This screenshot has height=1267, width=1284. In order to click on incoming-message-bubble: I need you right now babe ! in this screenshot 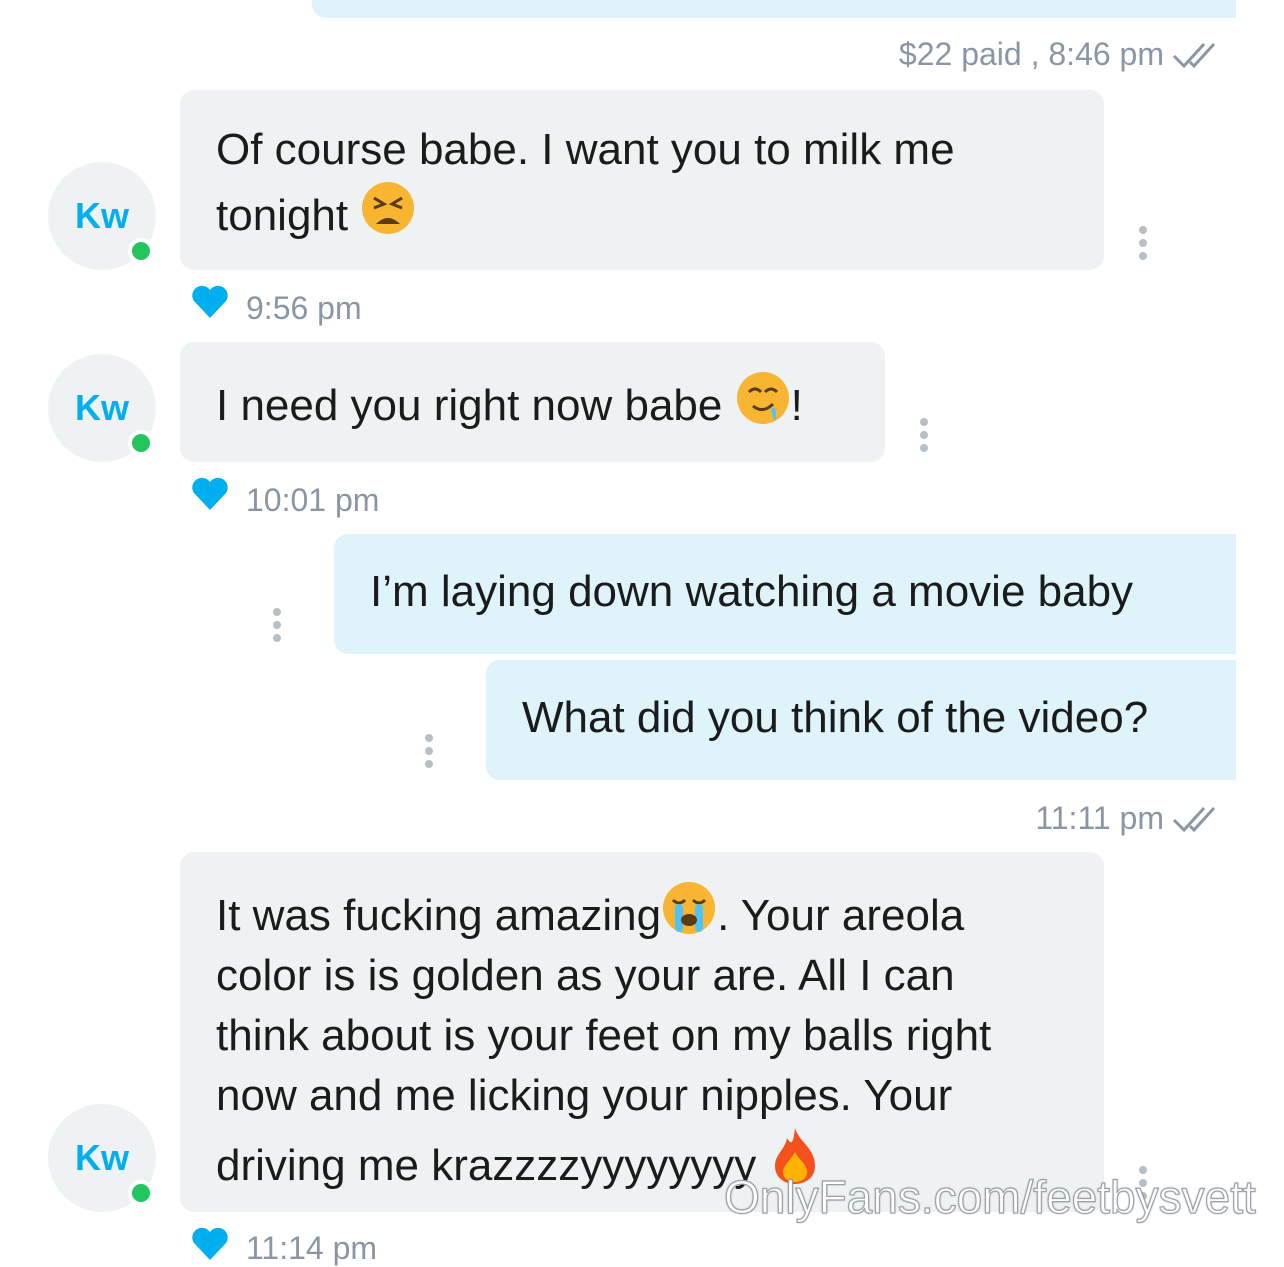, I will do `click(532, 402)`.